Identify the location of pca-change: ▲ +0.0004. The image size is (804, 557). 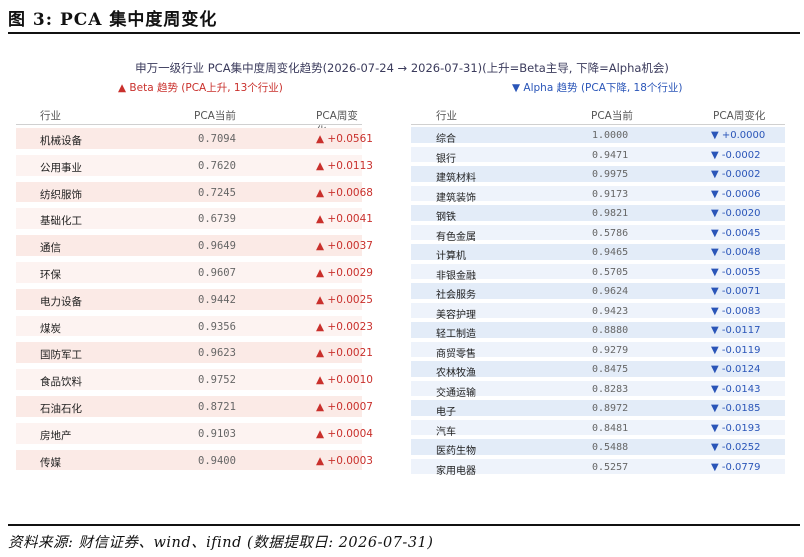
(344, 433).